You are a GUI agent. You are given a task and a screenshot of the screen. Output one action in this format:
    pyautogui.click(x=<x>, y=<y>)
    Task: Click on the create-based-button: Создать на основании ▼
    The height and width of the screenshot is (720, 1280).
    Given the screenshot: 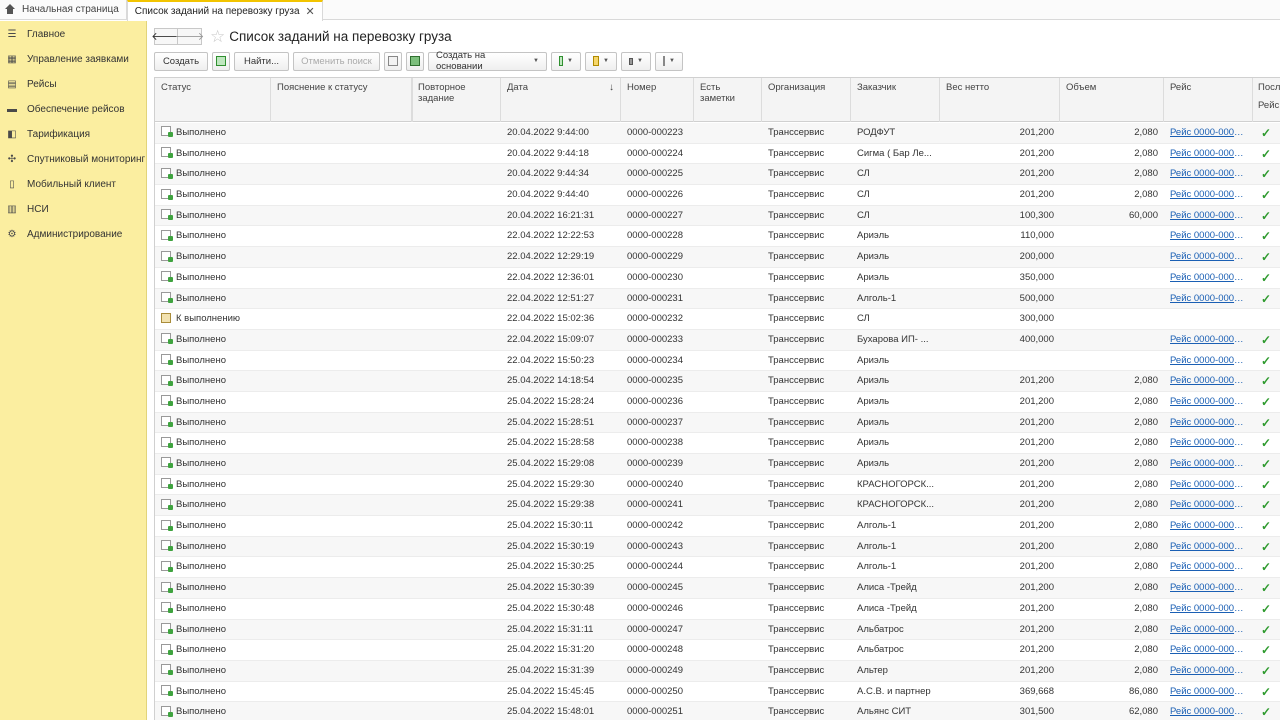 What is the action you would take?
    pyautogui.click(x=487, y=61)
    